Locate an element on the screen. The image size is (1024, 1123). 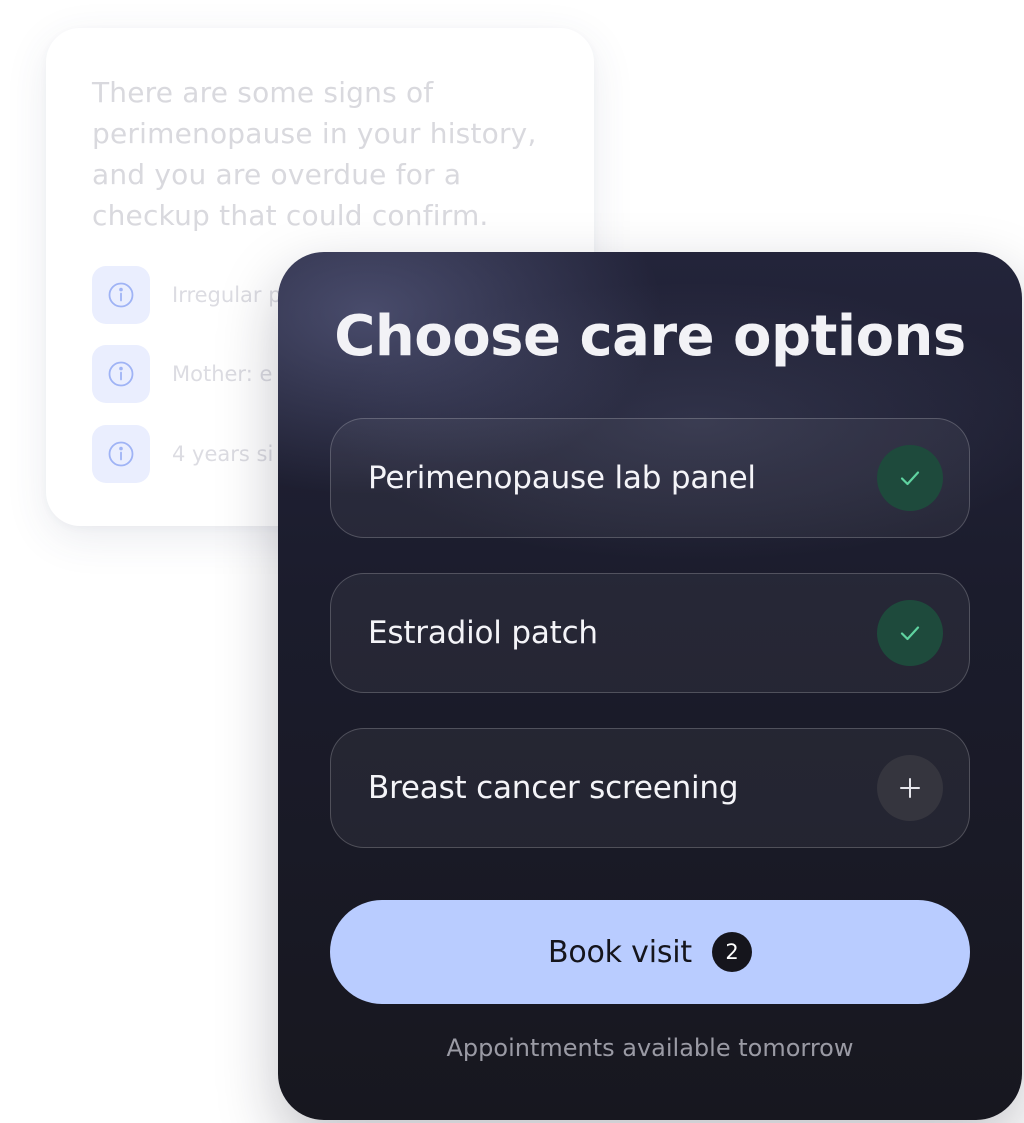
history-item-label: Mother: e is located at coordinates (222, 374).